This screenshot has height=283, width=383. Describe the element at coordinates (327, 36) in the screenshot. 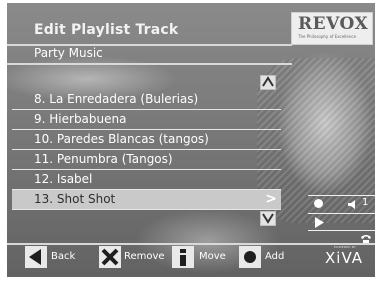

I see `logo-tagline: The Philosophy of Excellence` at that location.